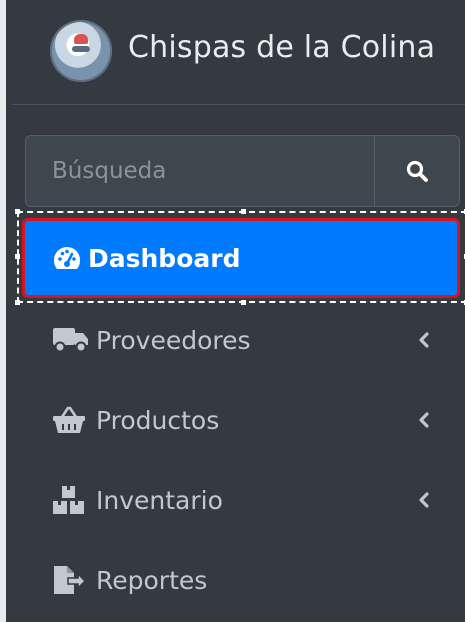  I want to click on nav-item-label: Proveedores, so click(173, 340).